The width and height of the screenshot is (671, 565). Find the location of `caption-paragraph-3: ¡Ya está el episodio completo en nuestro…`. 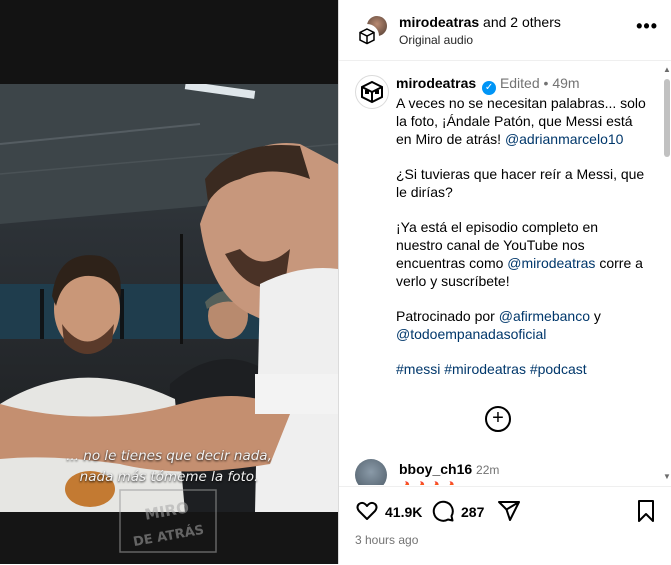

caption-paragraph-3: ¡Ya está el episodio completo en nuestro… is located at coordinates (521, 254).